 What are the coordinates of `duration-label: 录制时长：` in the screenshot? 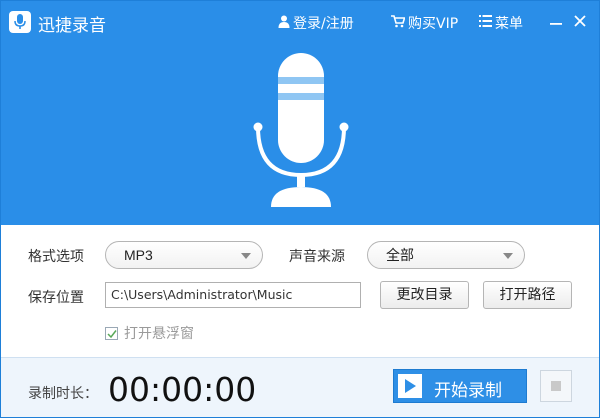 It's located at (63, 394).